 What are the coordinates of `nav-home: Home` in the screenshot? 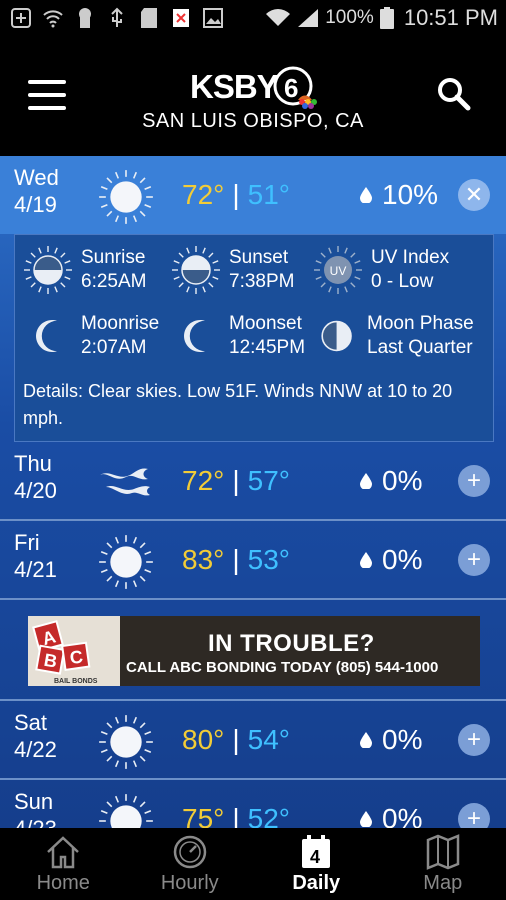 It's located at (63, 864).